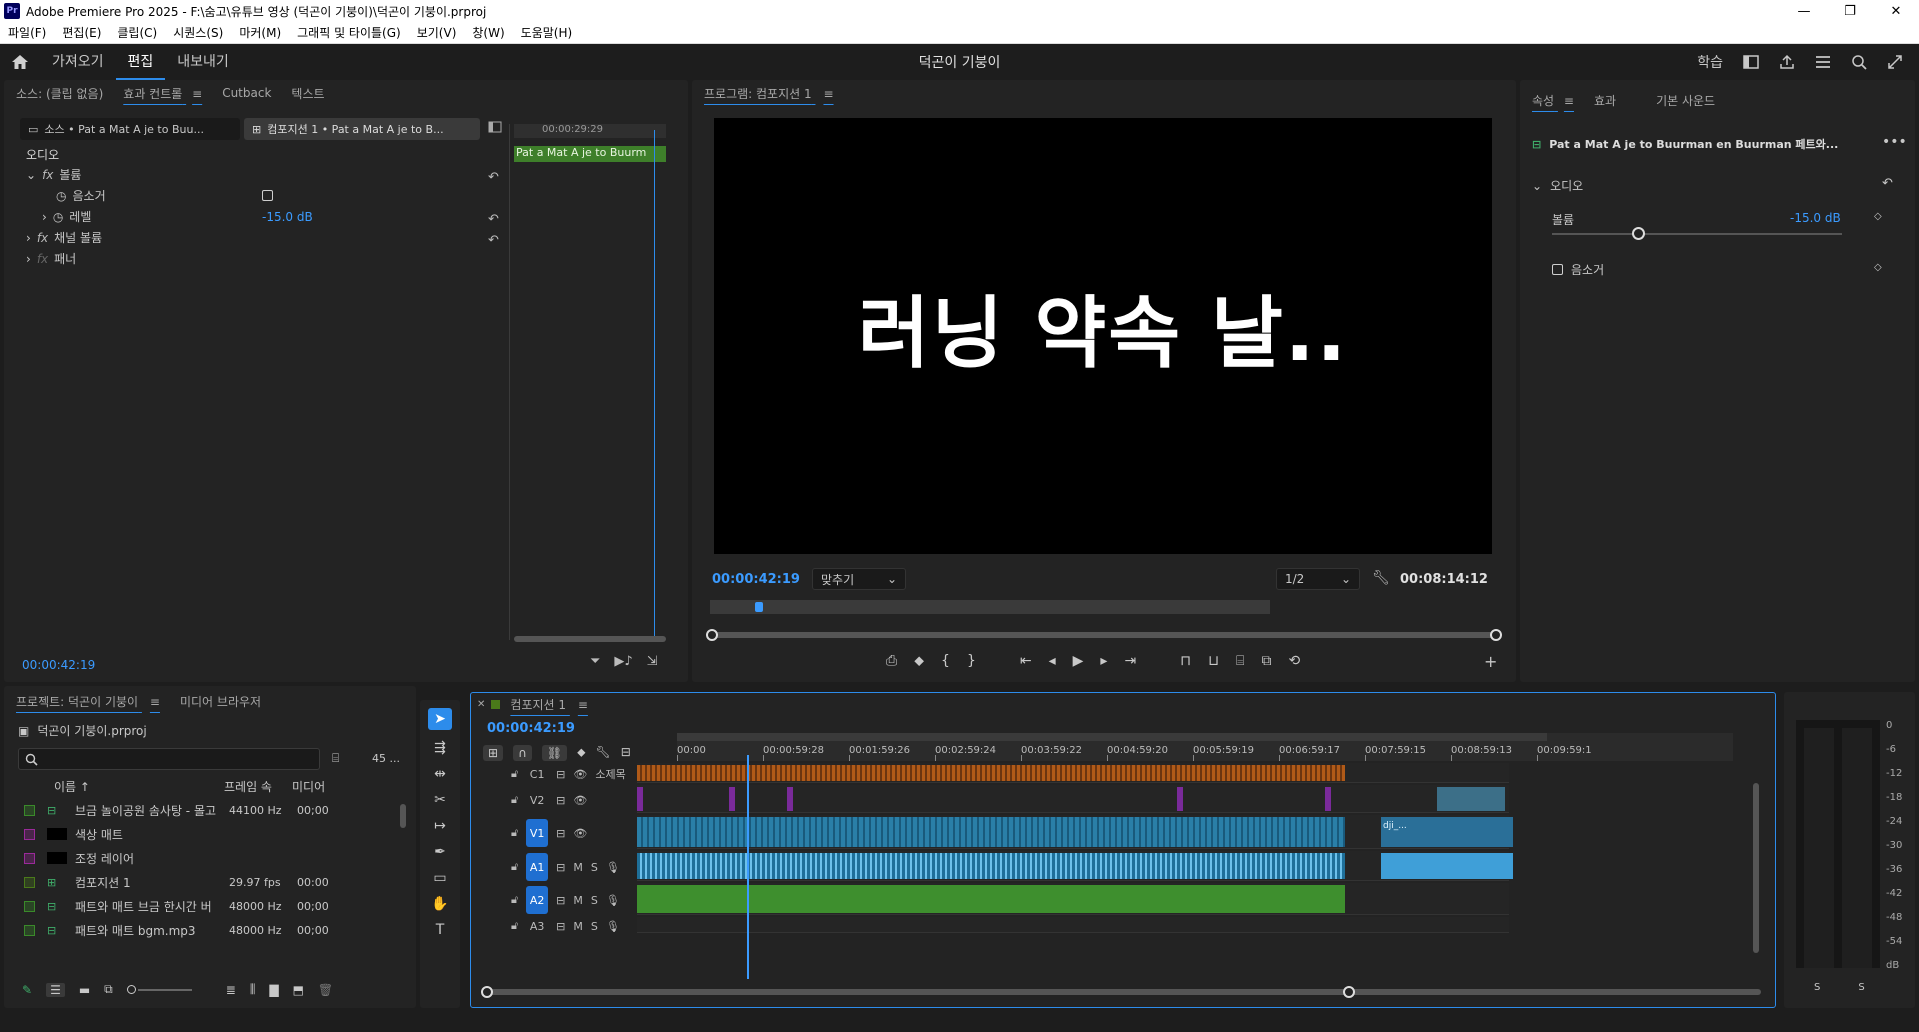 The width and height of the screenshot is (1919, 1032). I want to click on menu-view: 보기(V), so click(437, 32).